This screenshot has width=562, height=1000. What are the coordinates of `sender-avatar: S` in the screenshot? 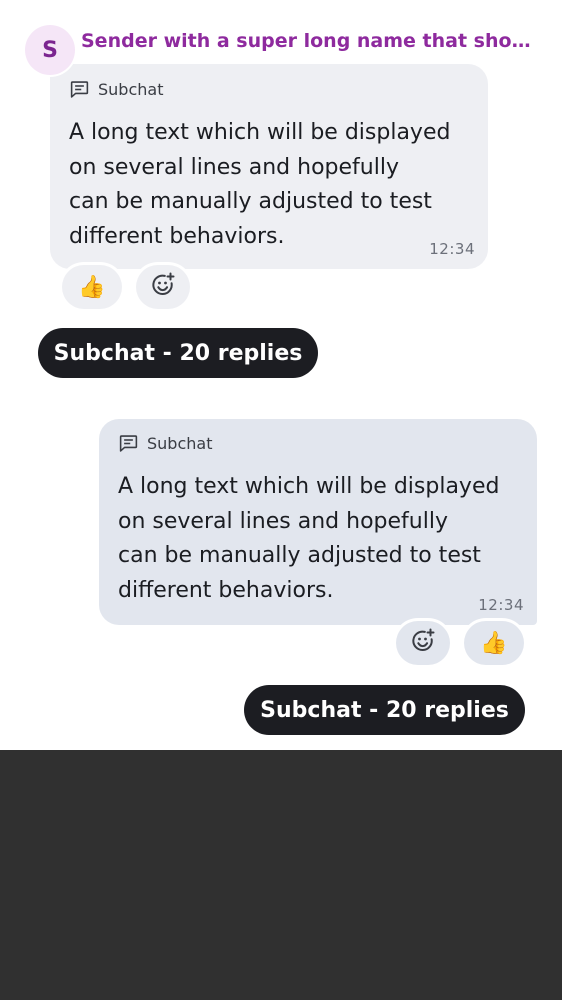 It's located at (50, 50).